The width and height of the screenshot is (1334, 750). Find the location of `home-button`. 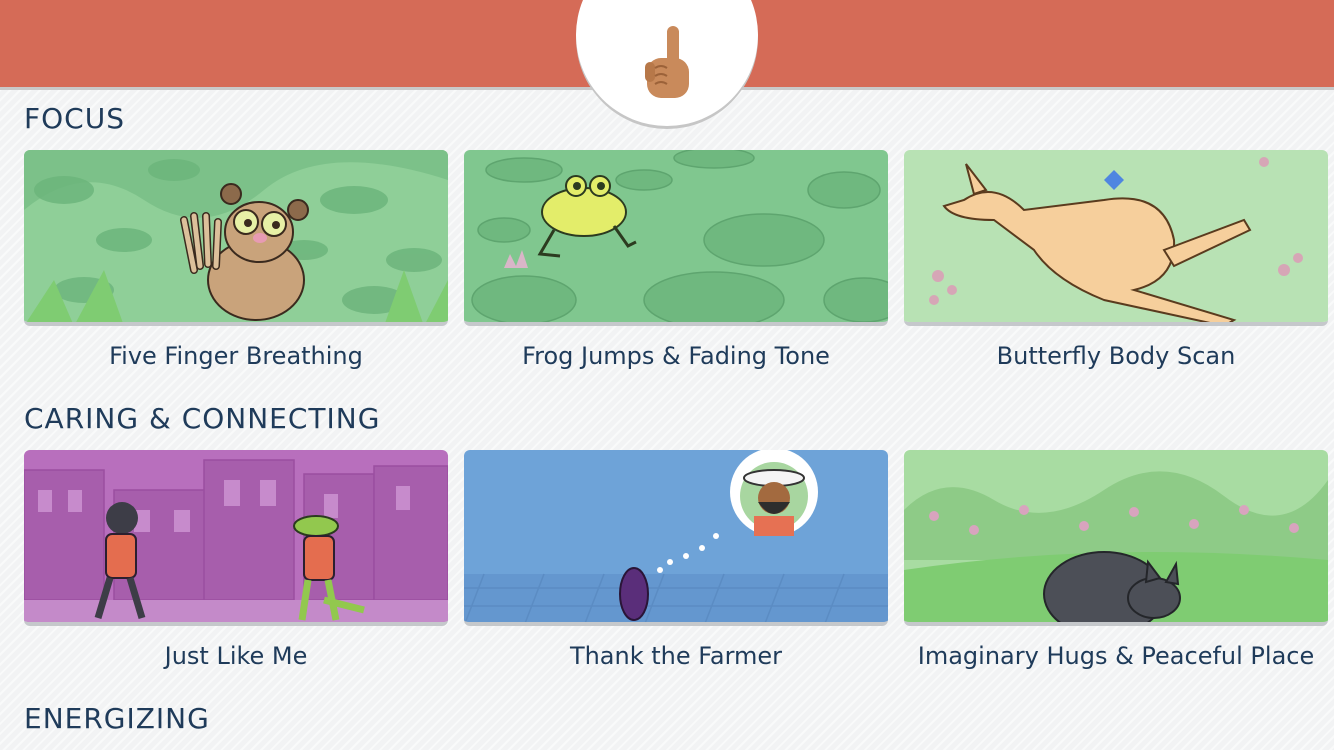

home-button is located at coordinates (667, 63).